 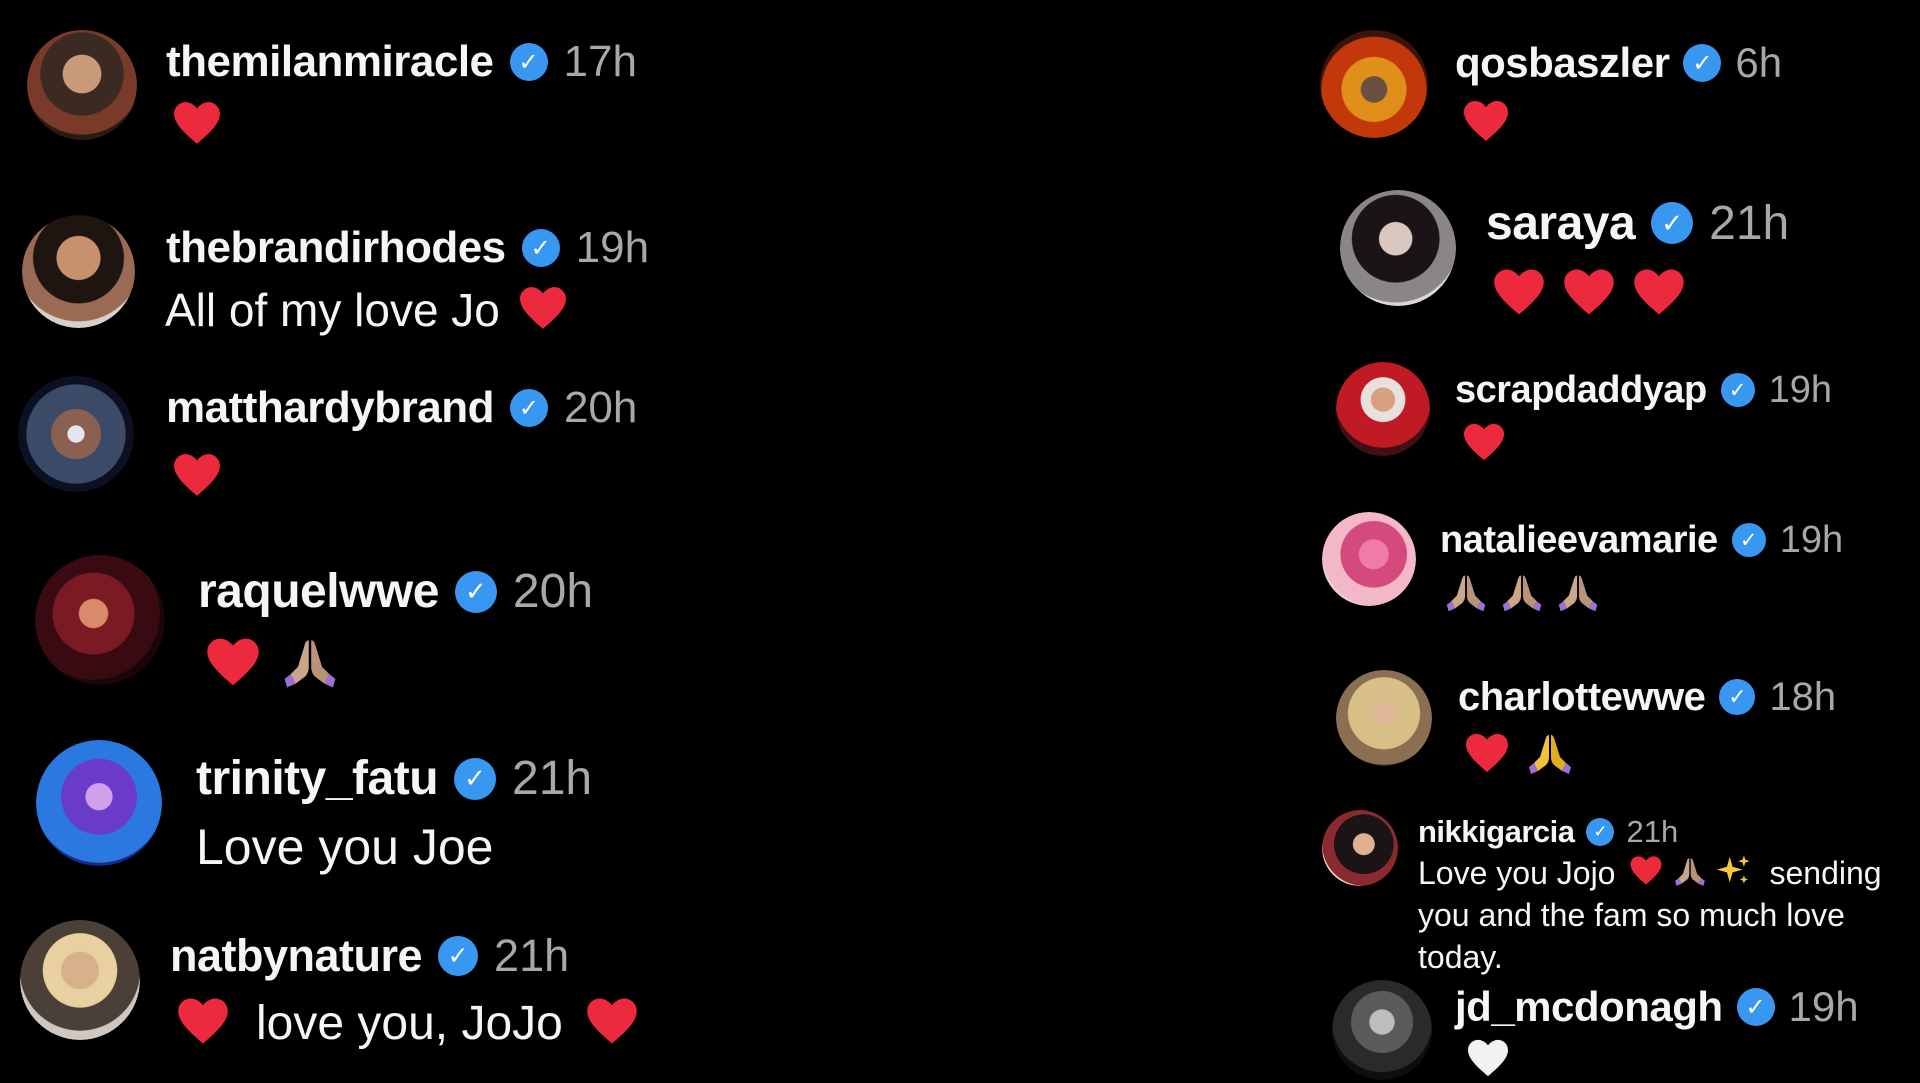 I want to click on comment-text: Love you Joe, so click(x=345, y=847).